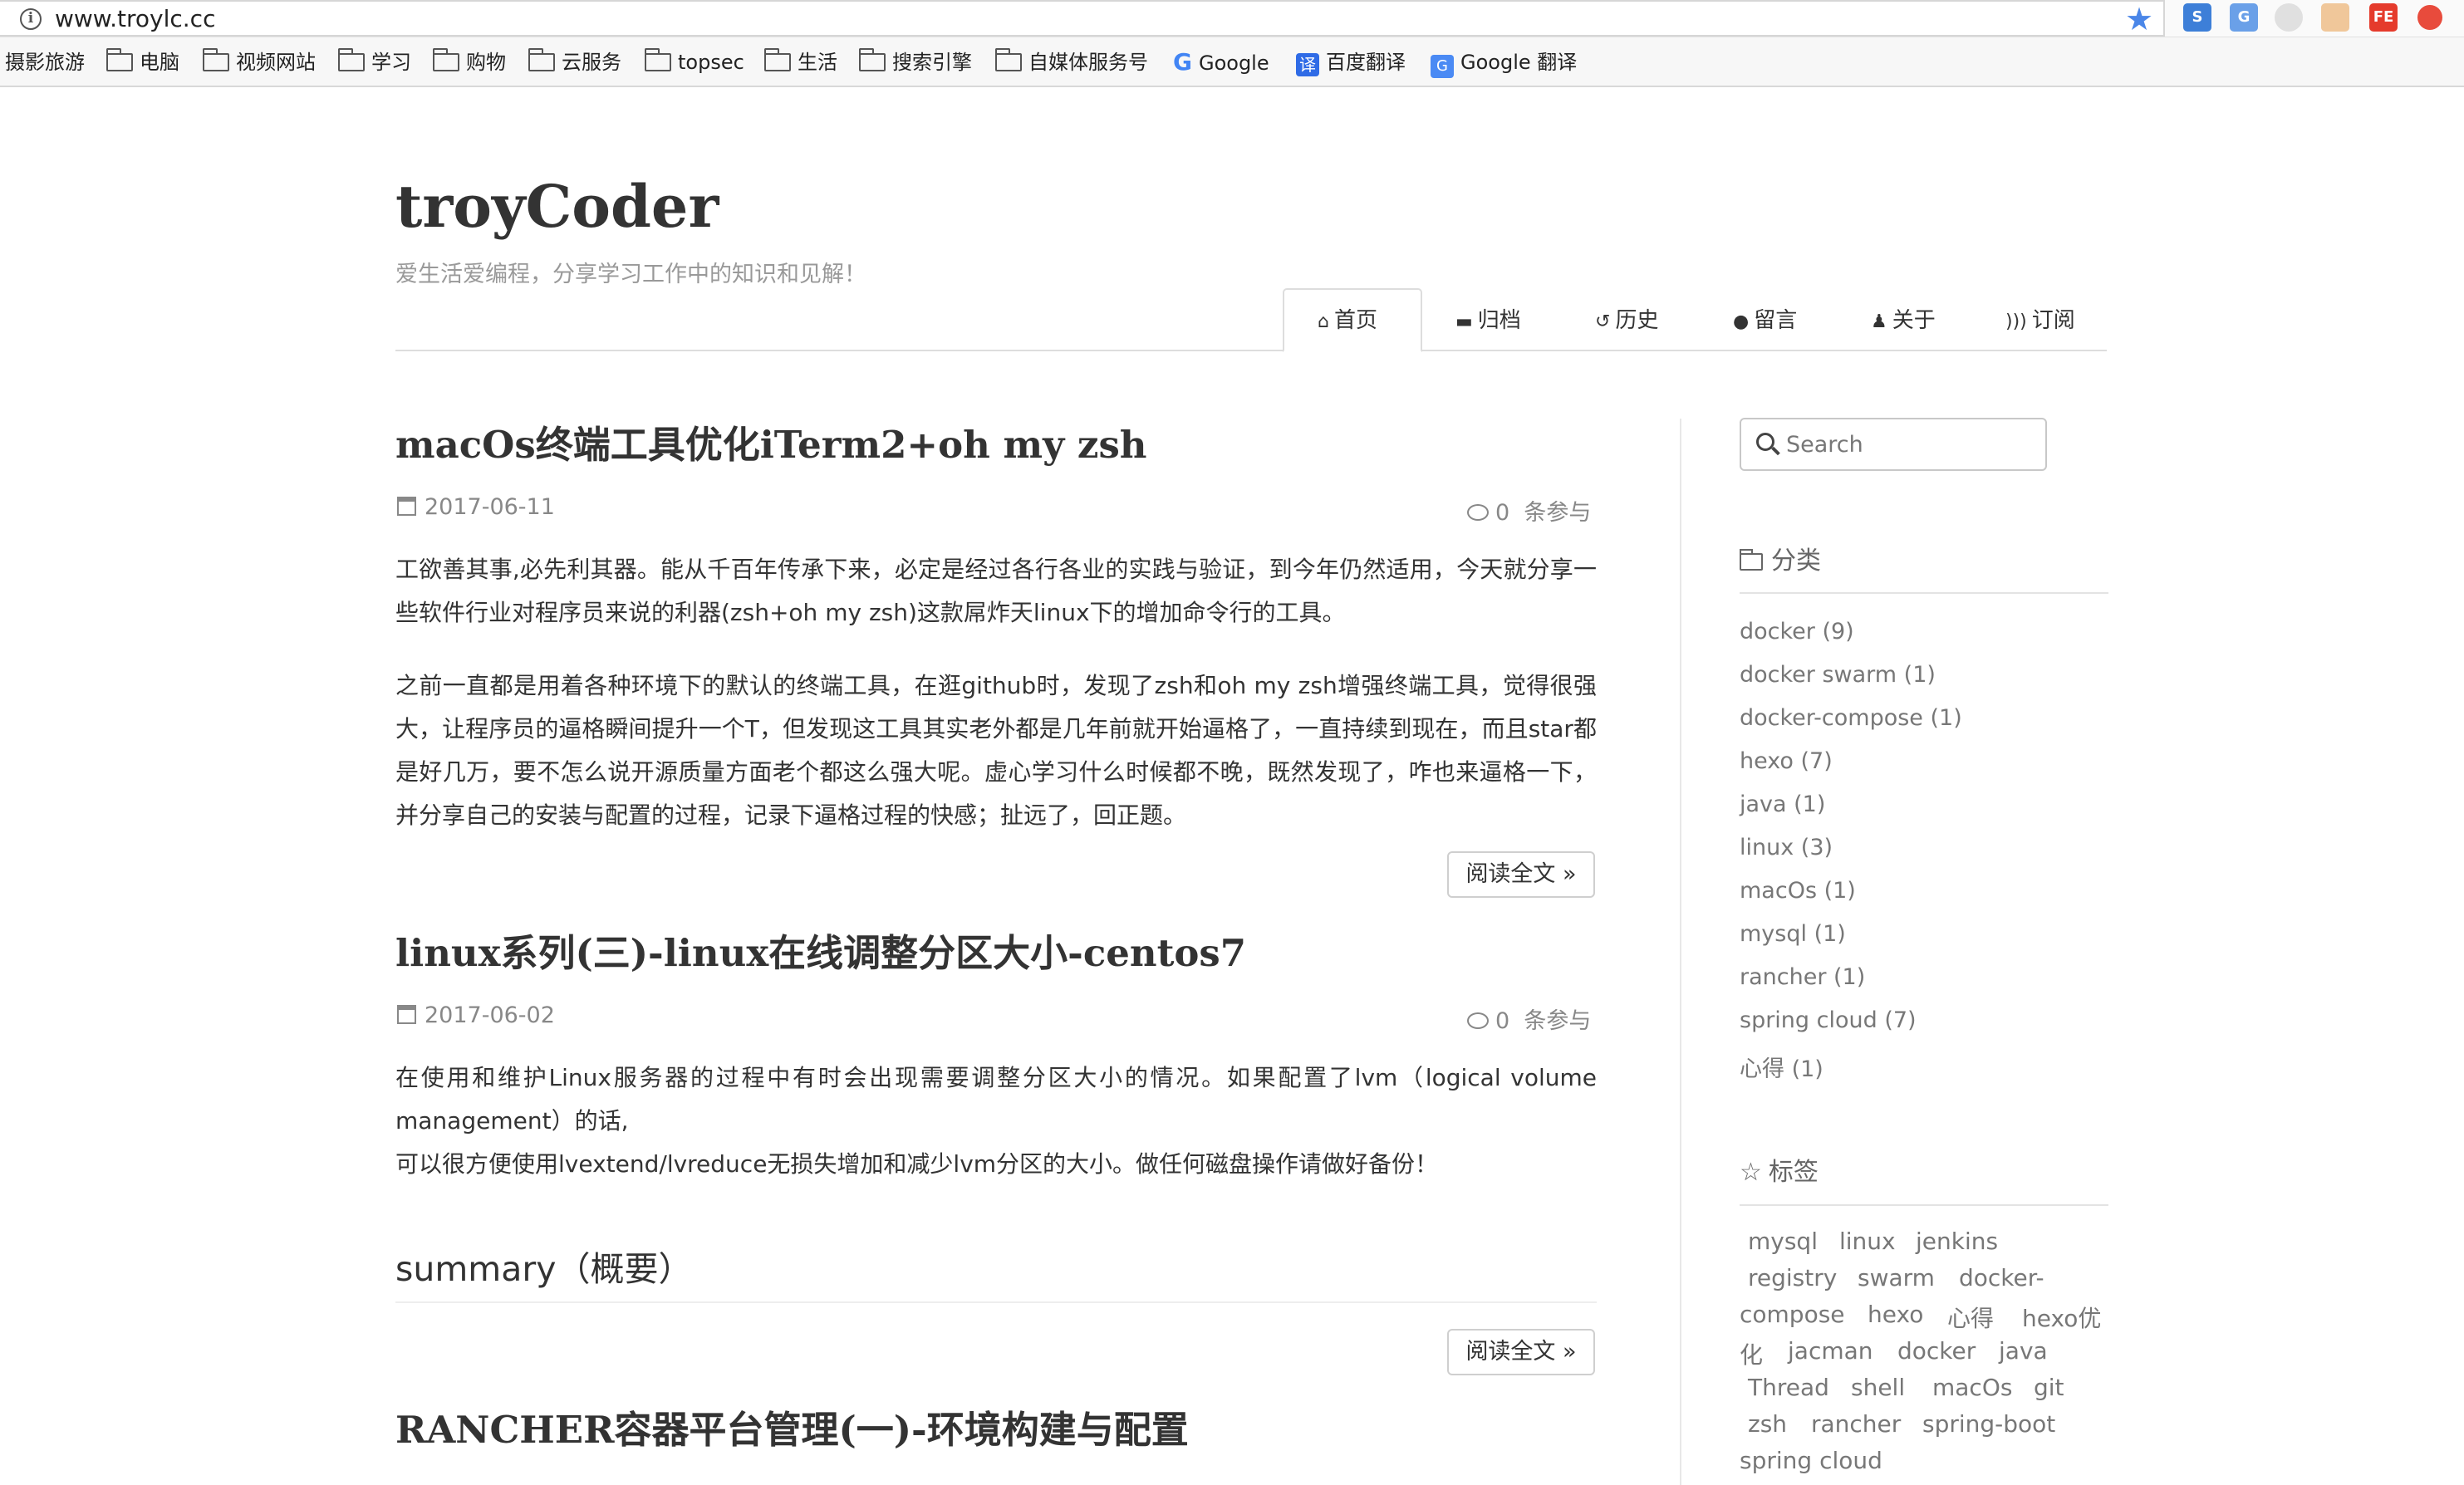  I want to click on post-title: RANCHER容器平台管理(一)-环境构建与配置, so click(792, 1430).